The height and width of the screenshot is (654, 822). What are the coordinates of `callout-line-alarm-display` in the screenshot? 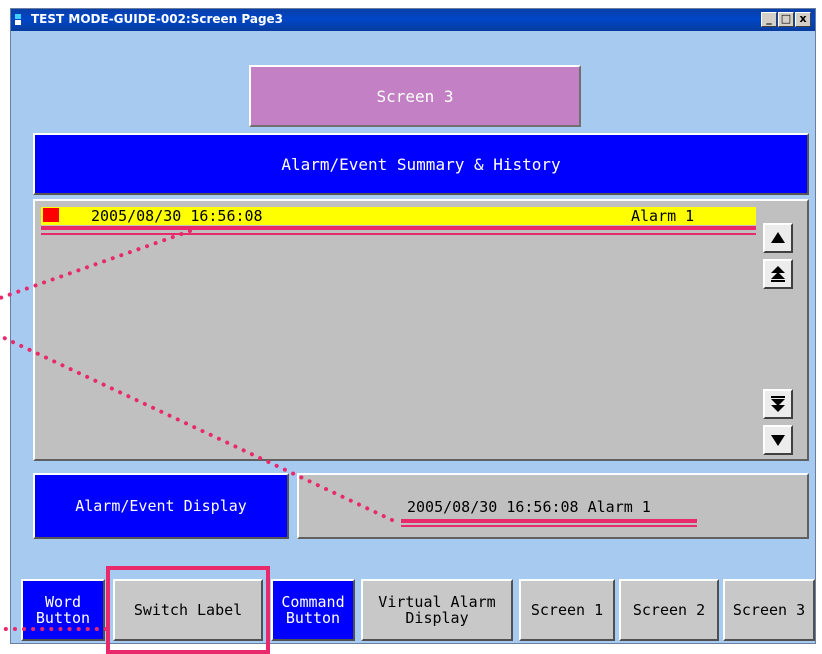 It's located at (197, 428).